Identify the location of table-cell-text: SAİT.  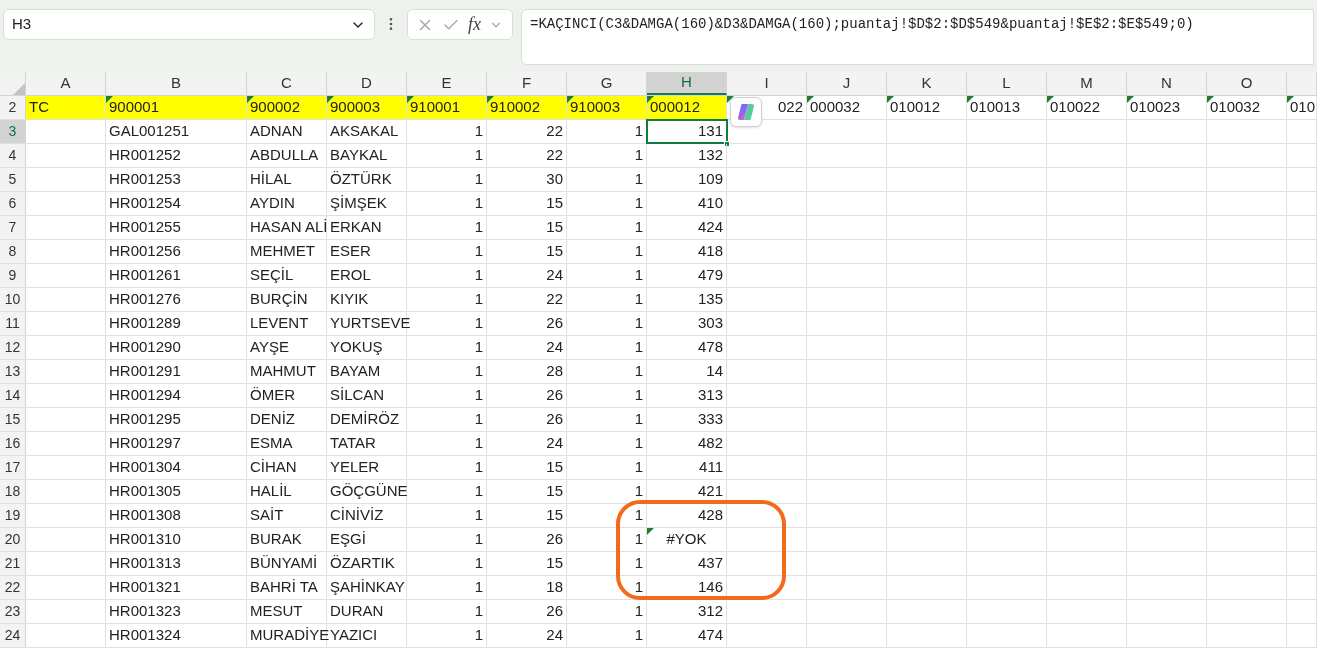
(267, 515).